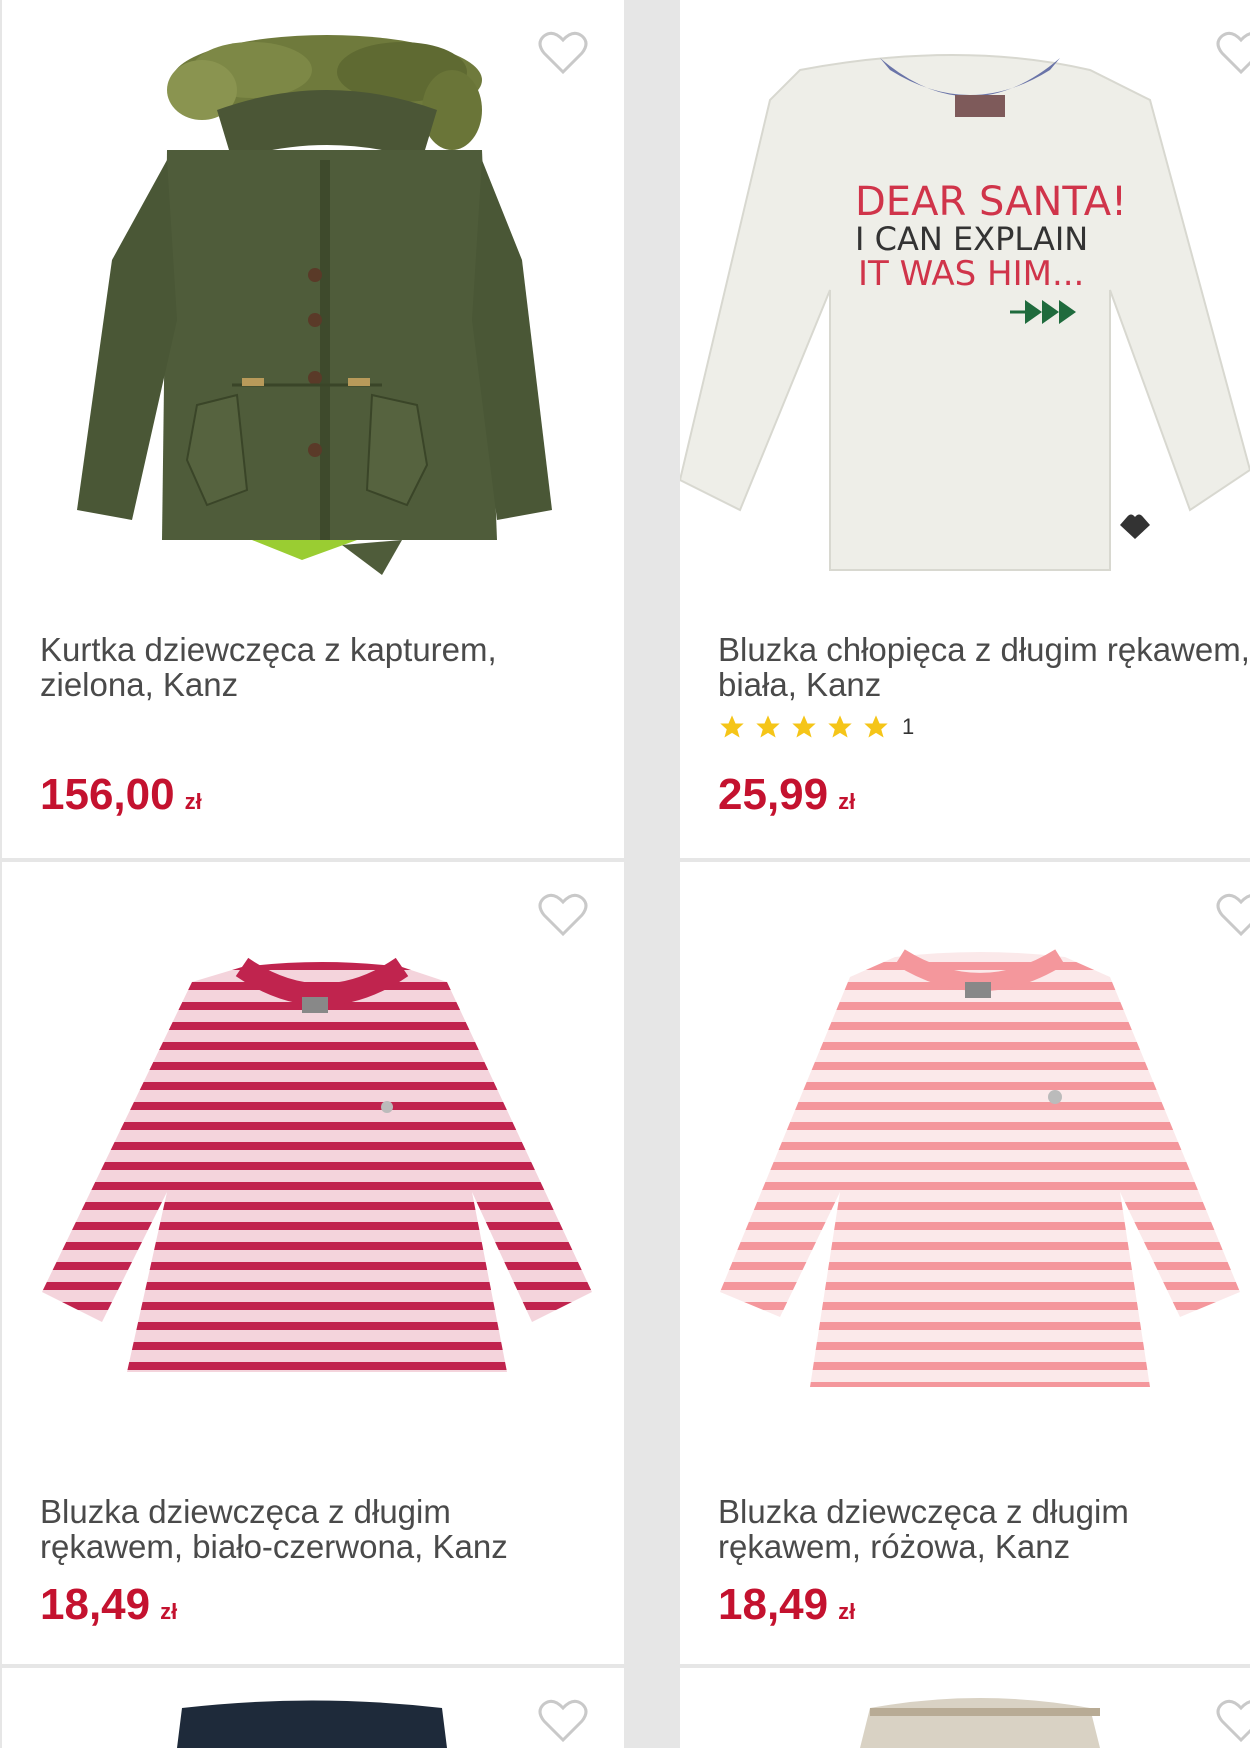 This screenshot has width=1250, height=1748. Describe the element at coordinates (121, 794) in the screenshot. I see `product-price: 156,00 zł` at that location.